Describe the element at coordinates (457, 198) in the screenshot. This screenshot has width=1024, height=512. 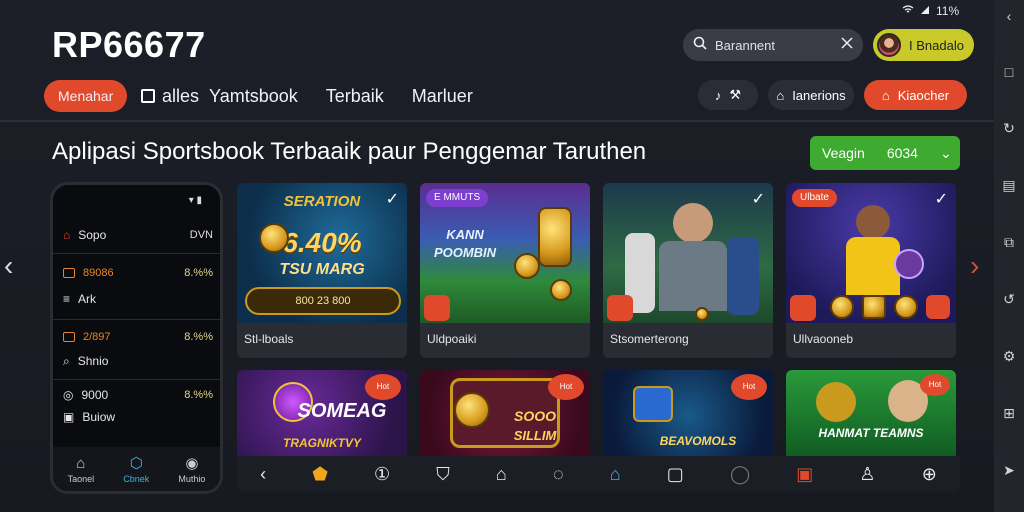
I see `card-art-title: E MMUTS` at that location.